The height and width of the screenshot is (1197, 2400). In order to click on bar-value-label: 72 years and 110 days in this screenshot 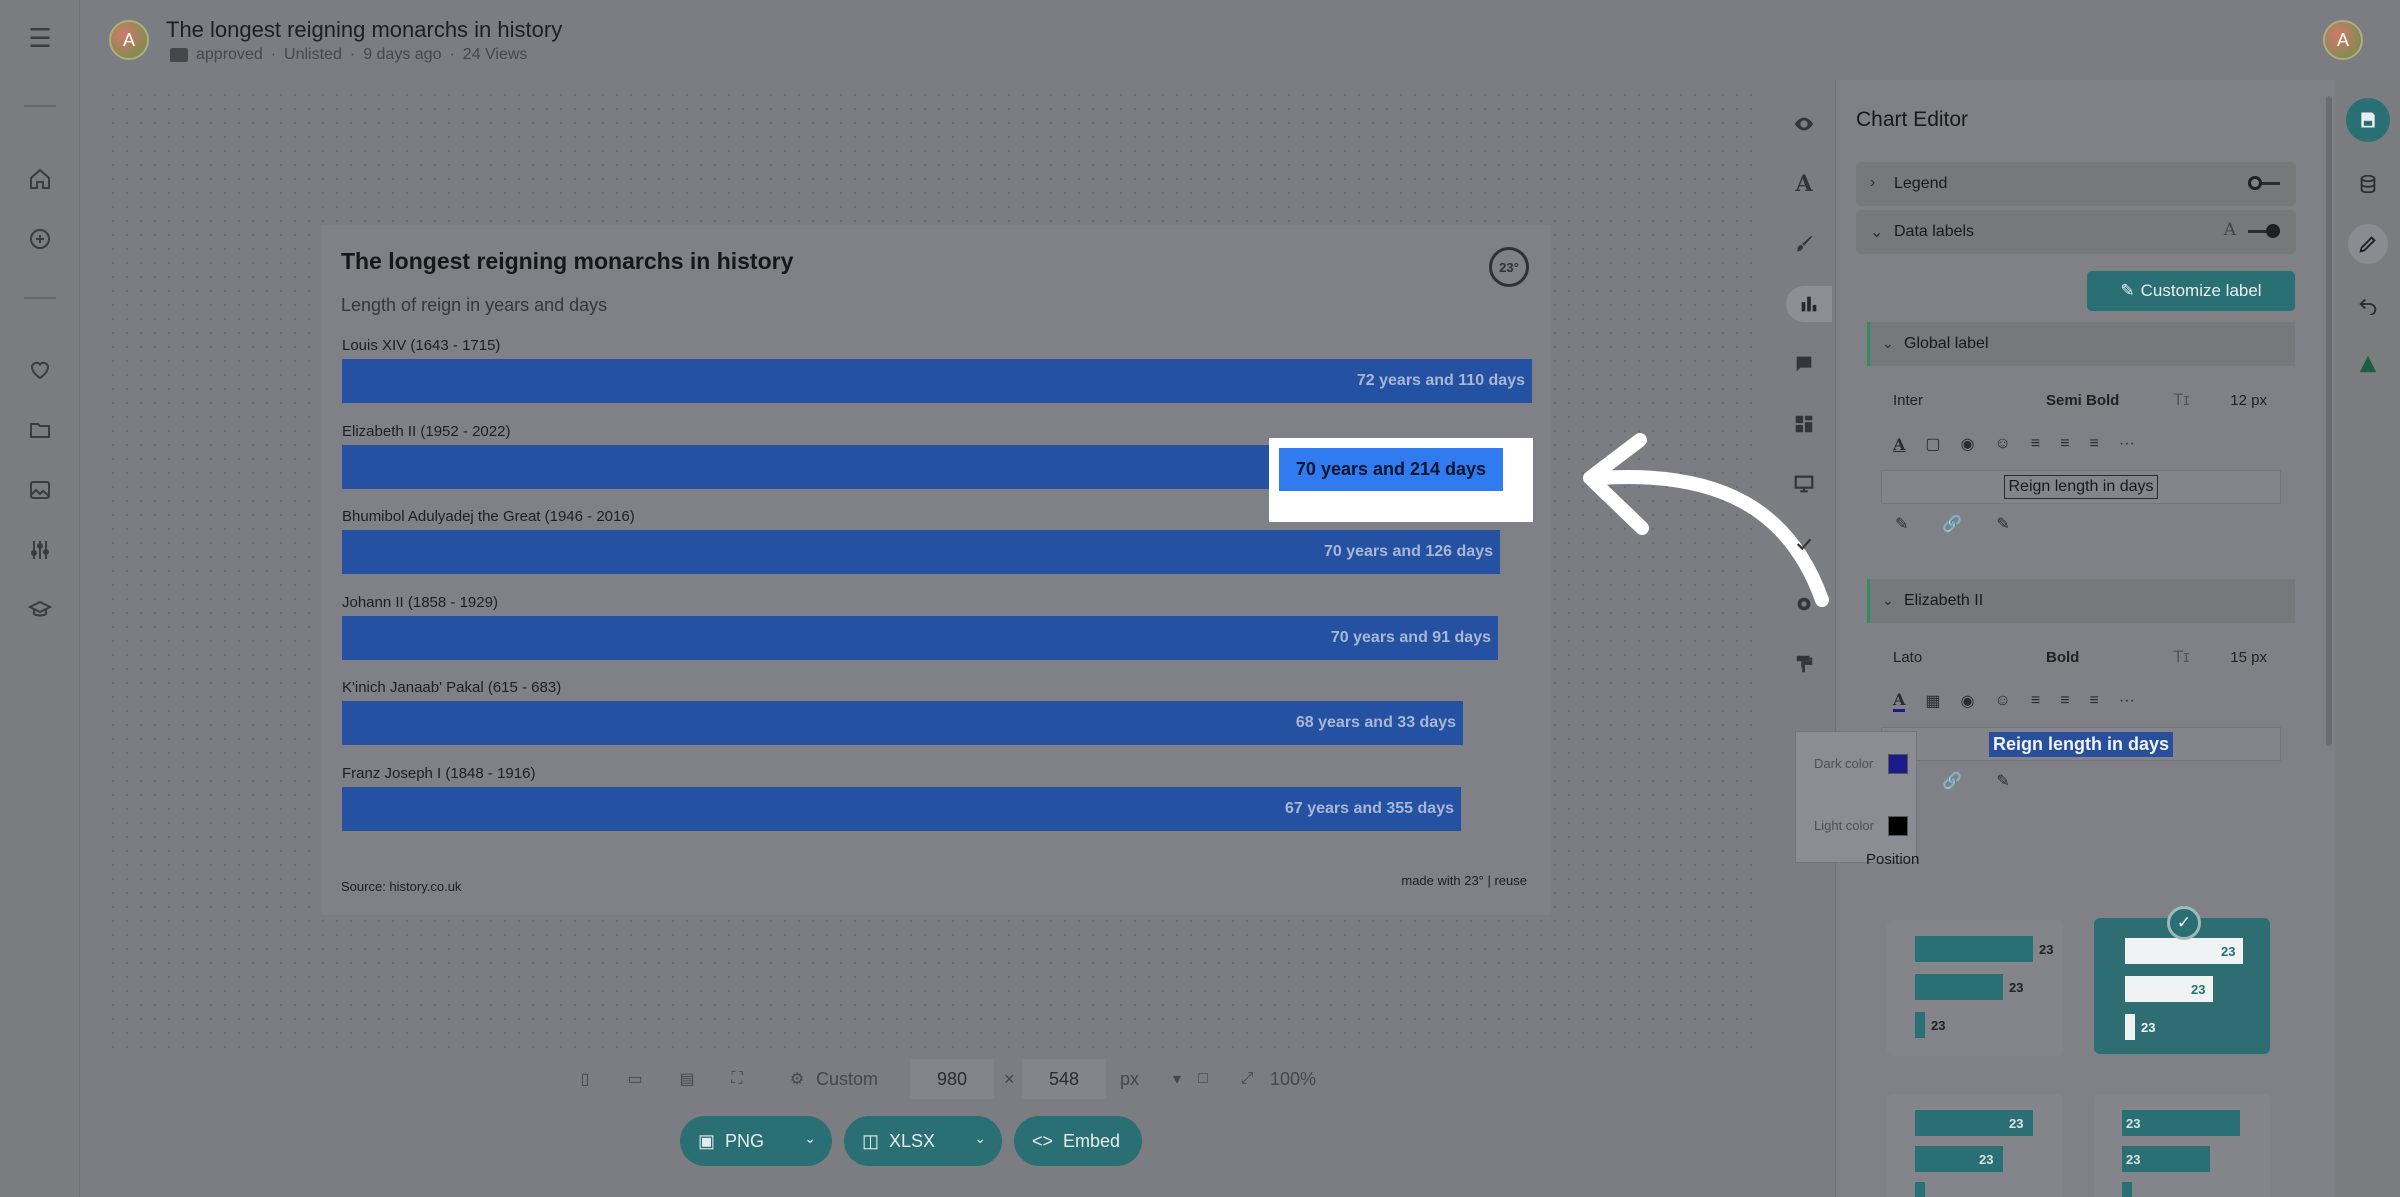, I will do `click(1441, 381)`.